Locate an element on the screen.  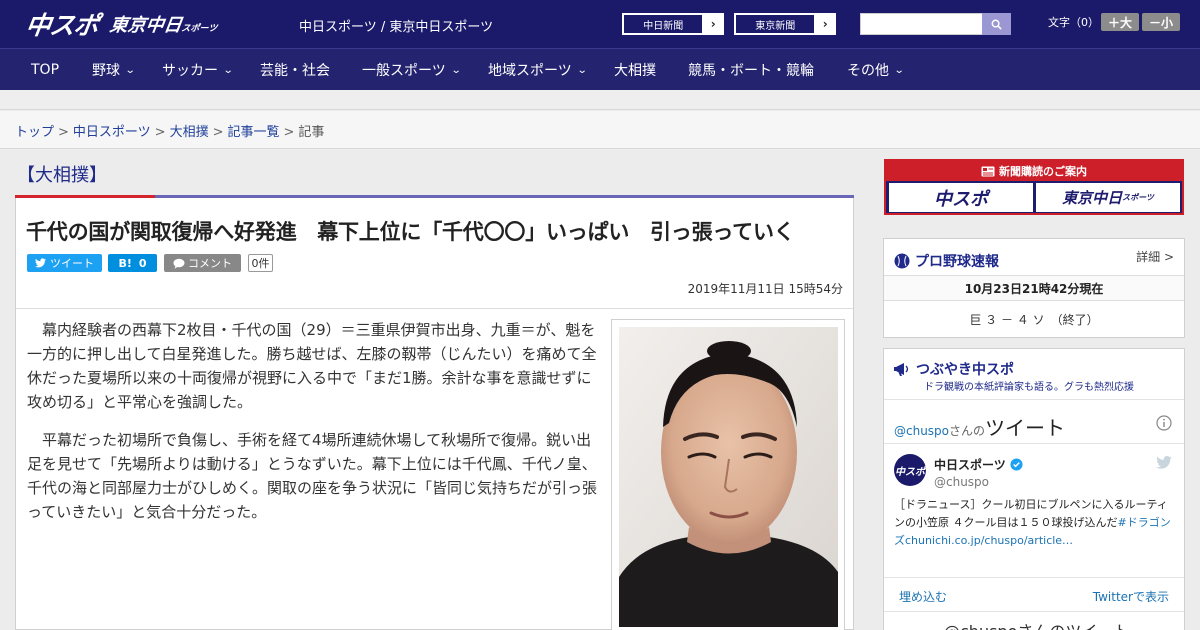
twitter-widget-header: @chuspoさんのツイート is located at coordinates (1034, 421).